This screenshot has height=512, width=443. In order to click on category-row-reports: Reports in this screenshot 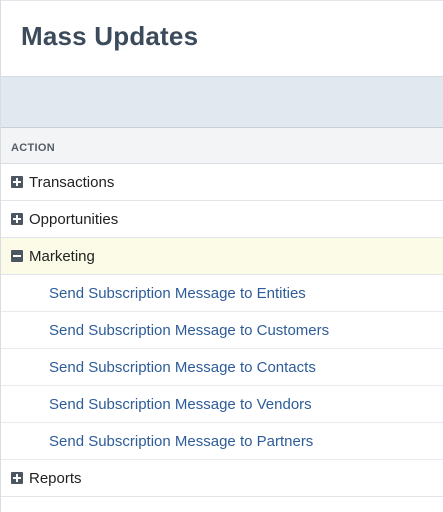, I will do `click(222, 478)`.